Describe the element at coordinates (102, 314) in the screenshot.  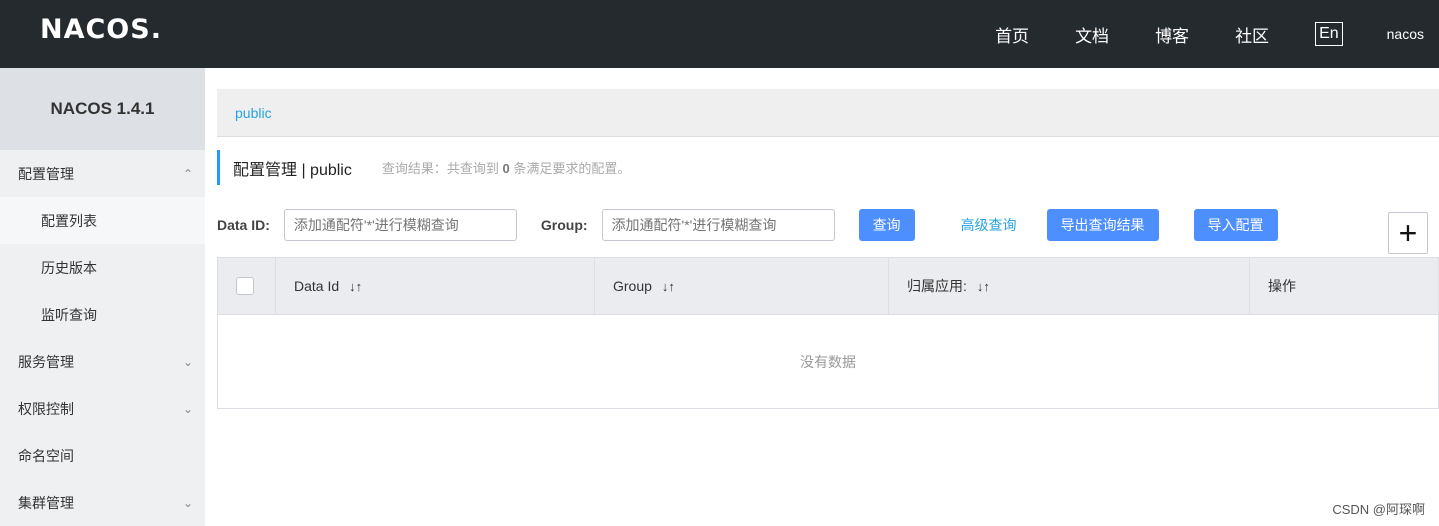
I see `sidebar-item-listener-query: 监听查询` at that location.